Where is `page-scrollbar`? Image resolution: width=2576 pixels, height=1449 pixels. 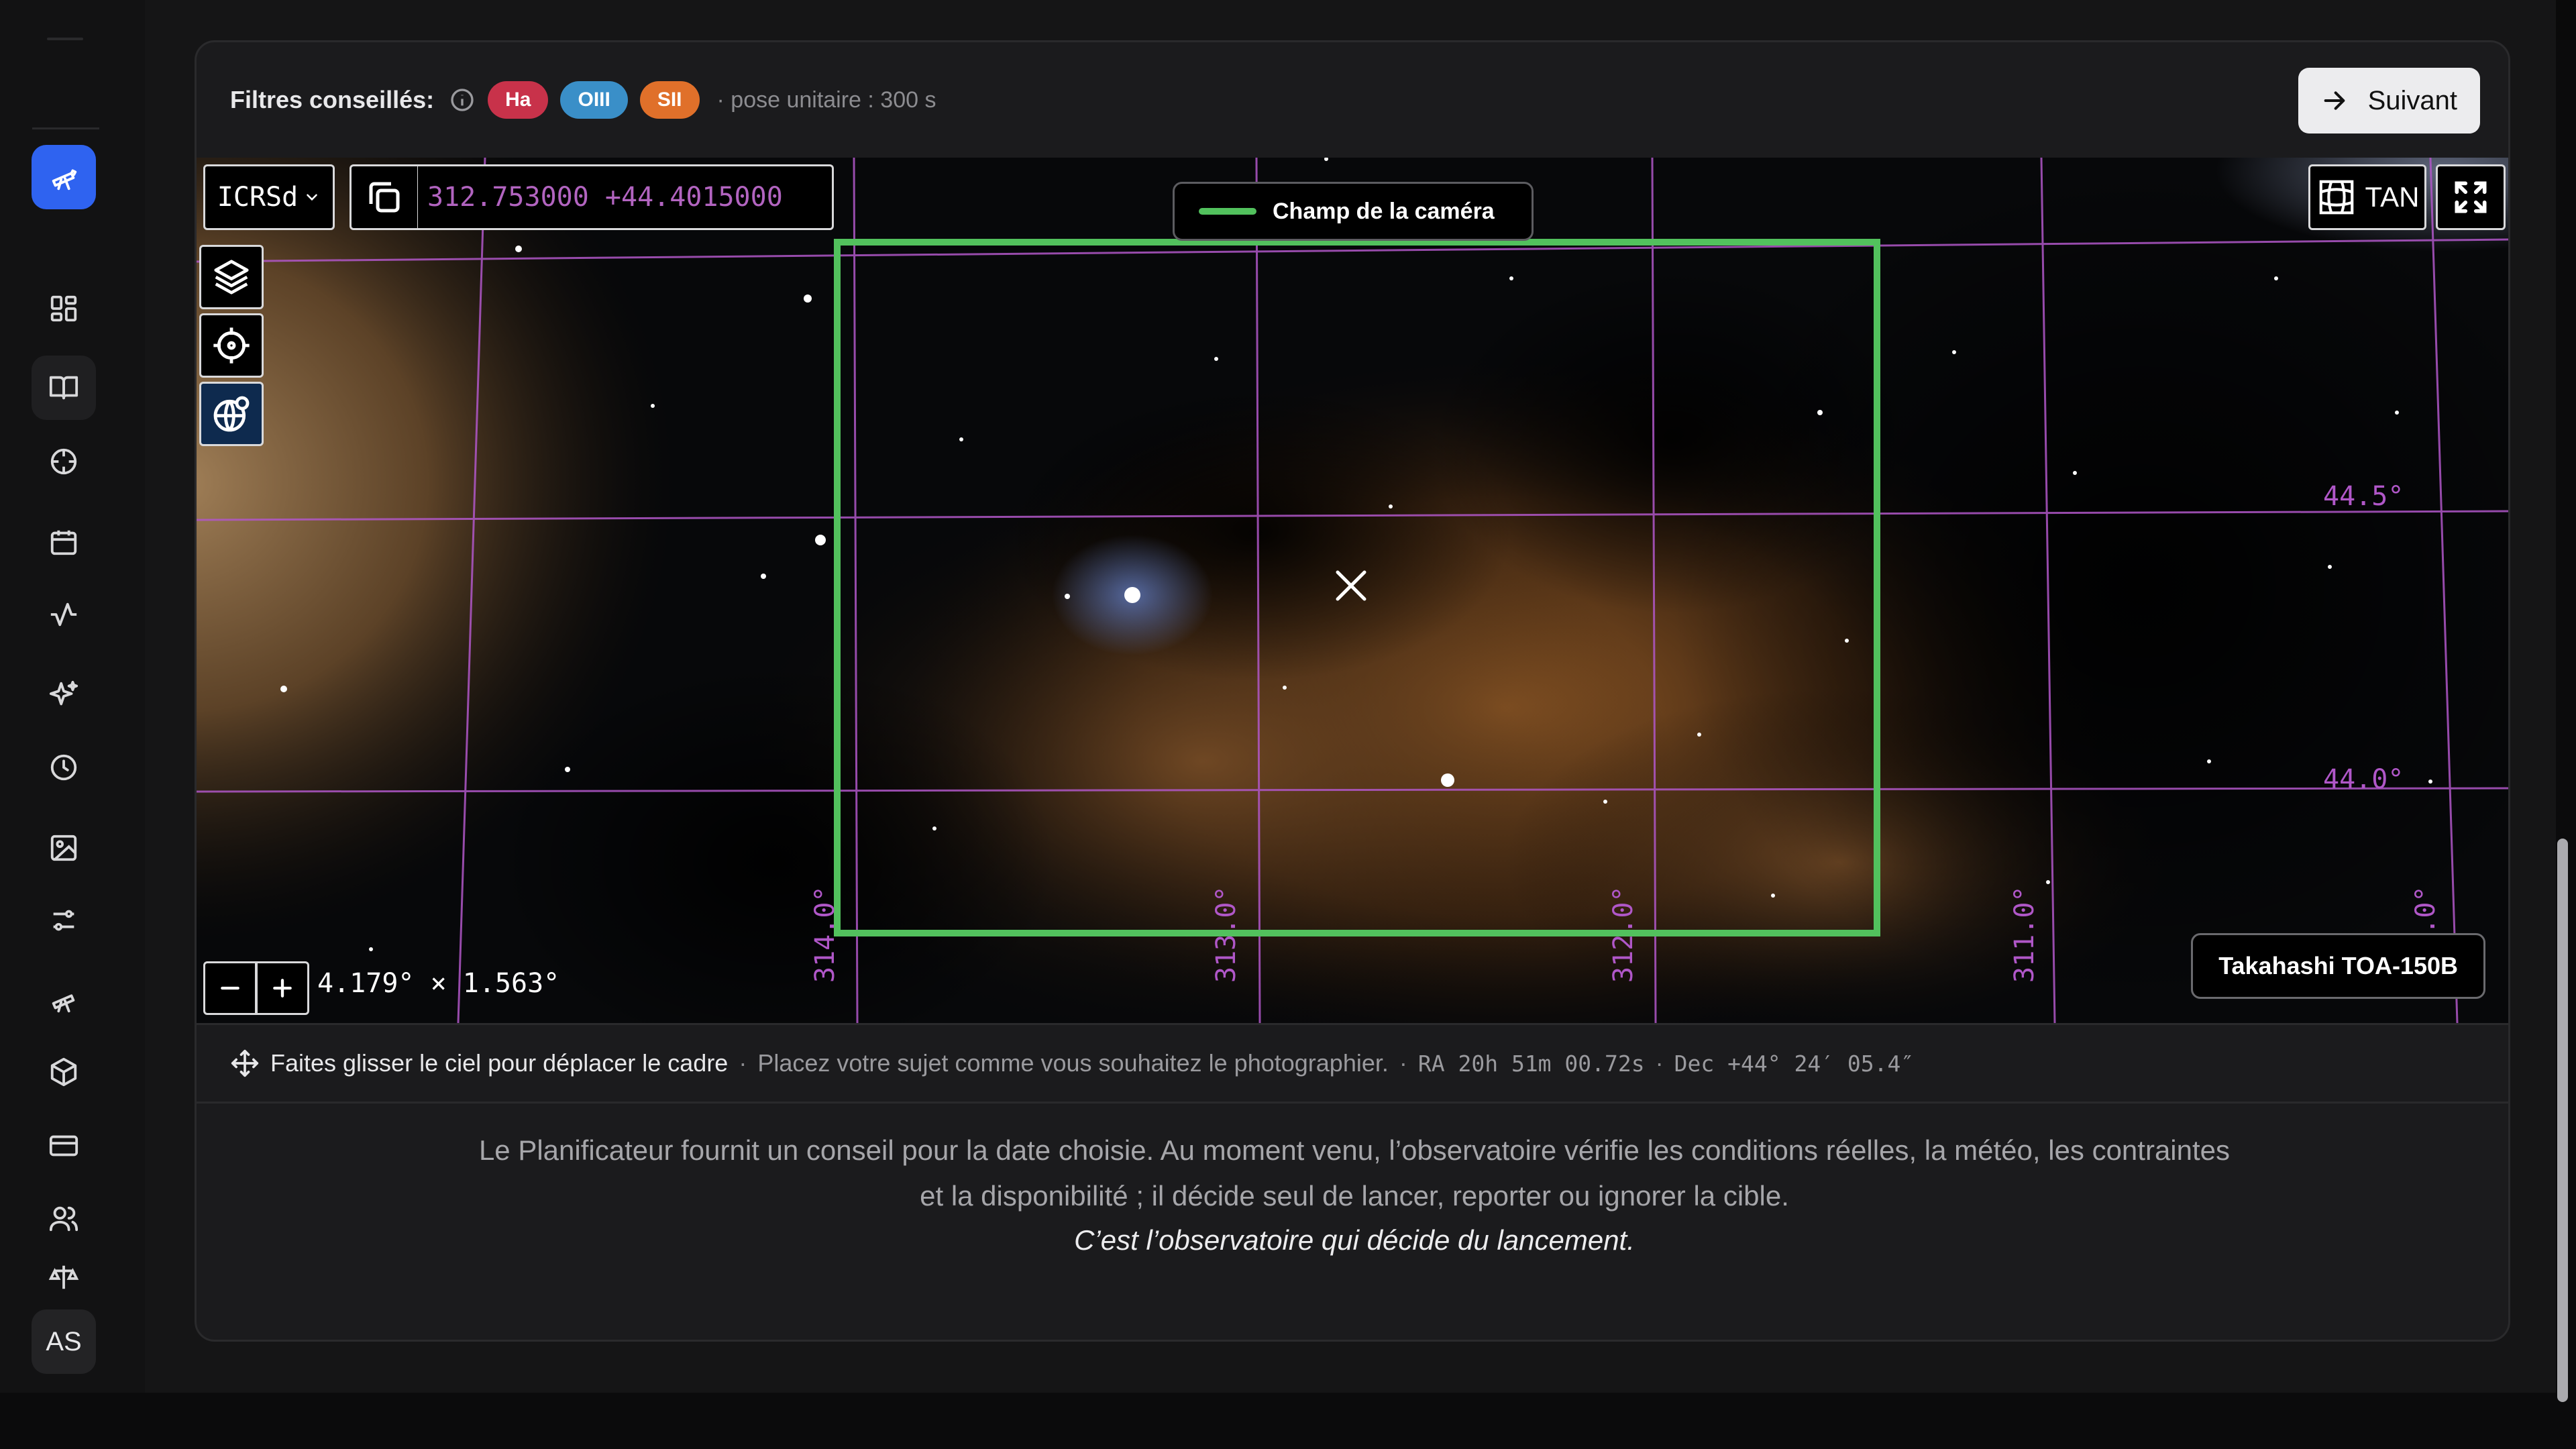 page-scrollbar is located at coordinates (2562, 1120).